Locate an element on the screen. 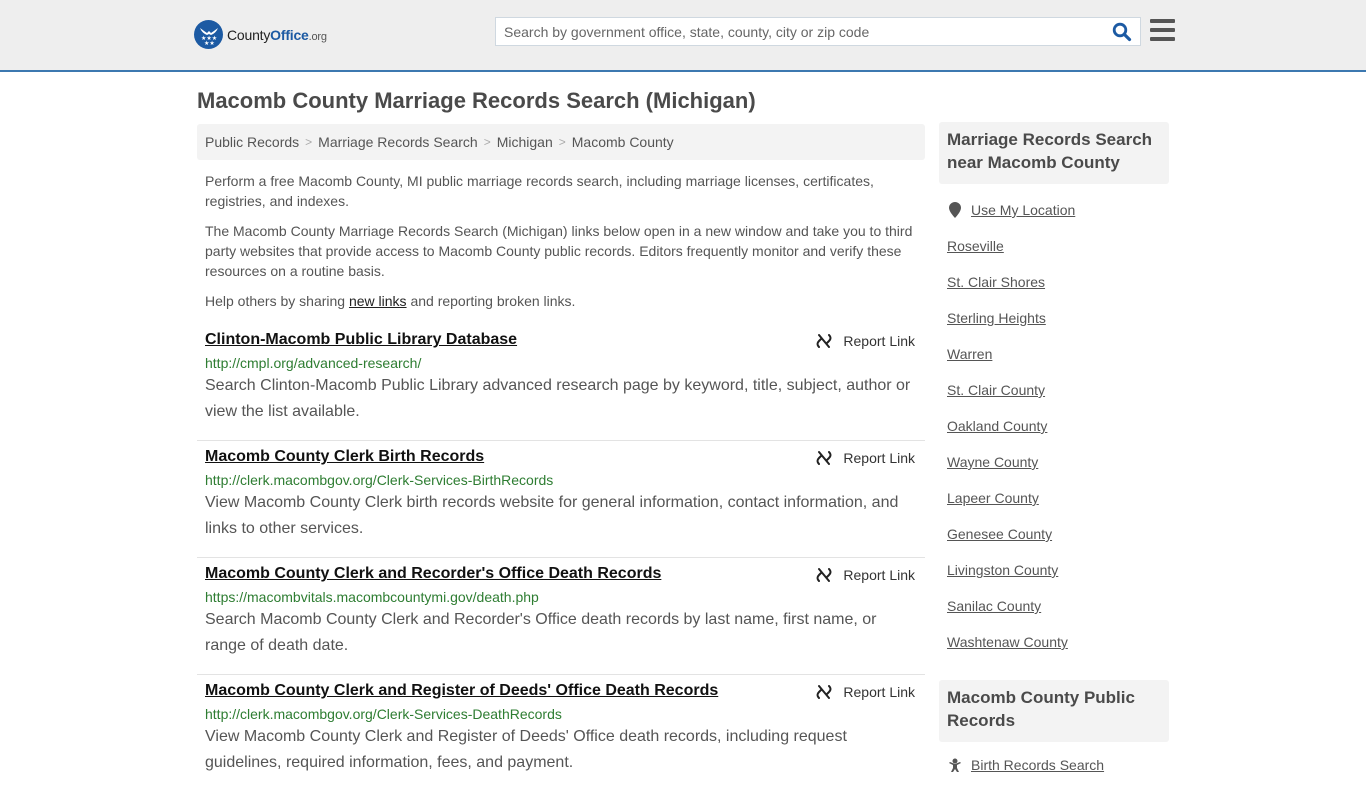  search-icon is located at coordinates (1122, 32).